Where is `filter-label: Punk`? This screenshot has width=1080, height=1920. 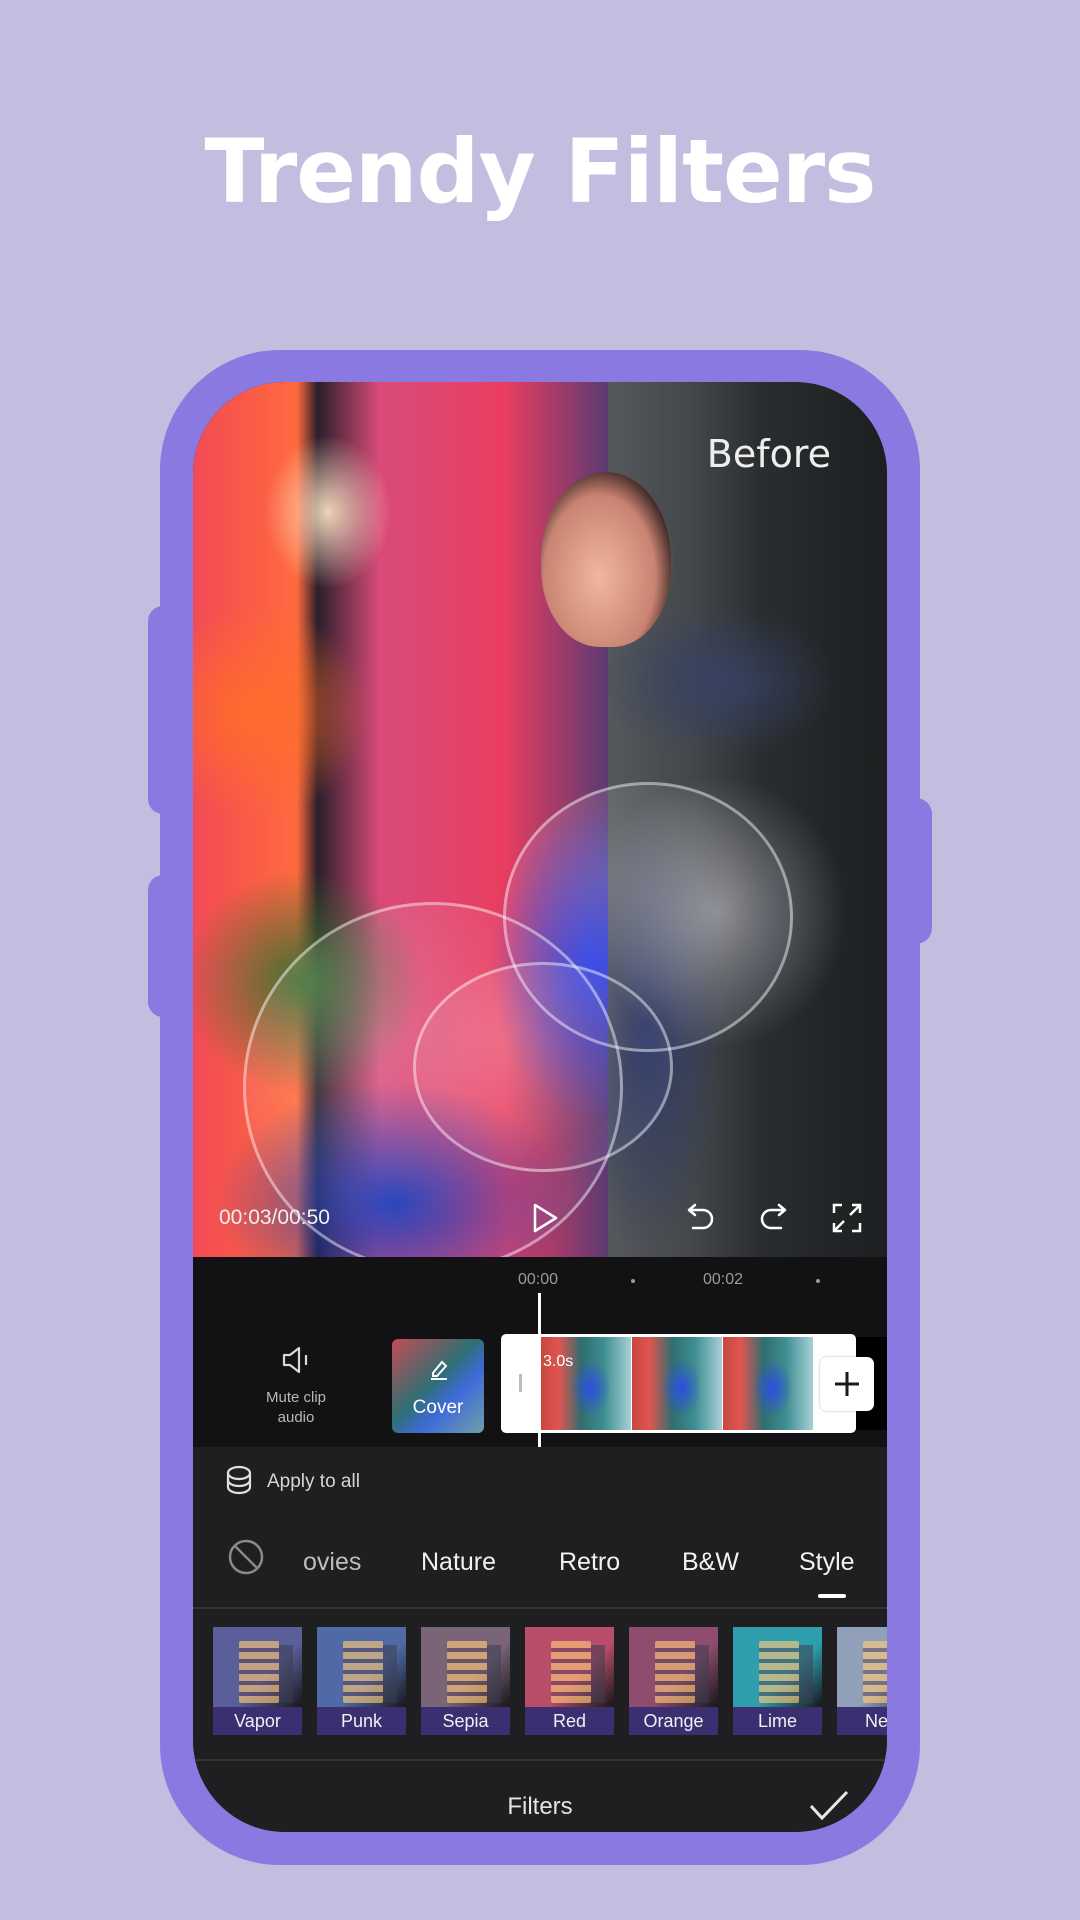 filter-label: Punk is located at coordinates (361, 1721).